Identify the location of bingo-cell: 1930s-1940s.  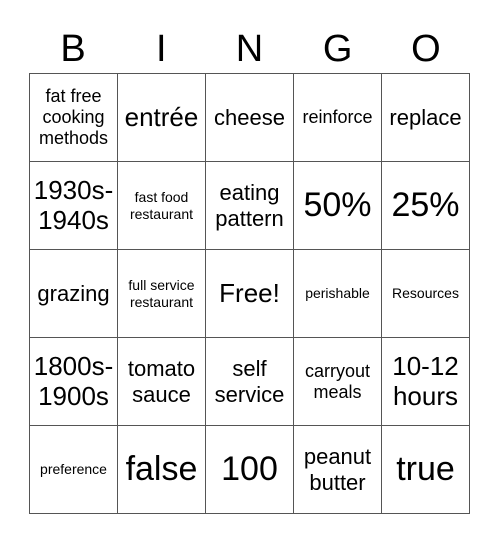
(74, 206).